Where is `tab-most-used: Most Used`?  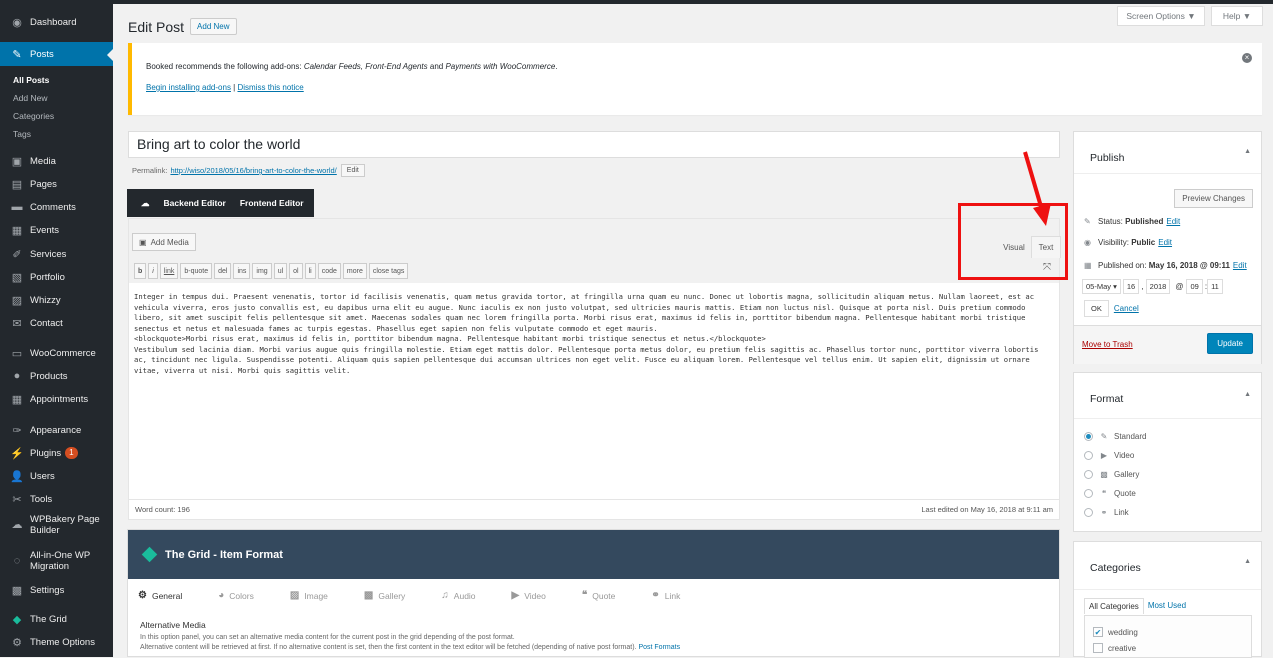 tab-most-used: Most Used is located at coordinates (1167, 606).